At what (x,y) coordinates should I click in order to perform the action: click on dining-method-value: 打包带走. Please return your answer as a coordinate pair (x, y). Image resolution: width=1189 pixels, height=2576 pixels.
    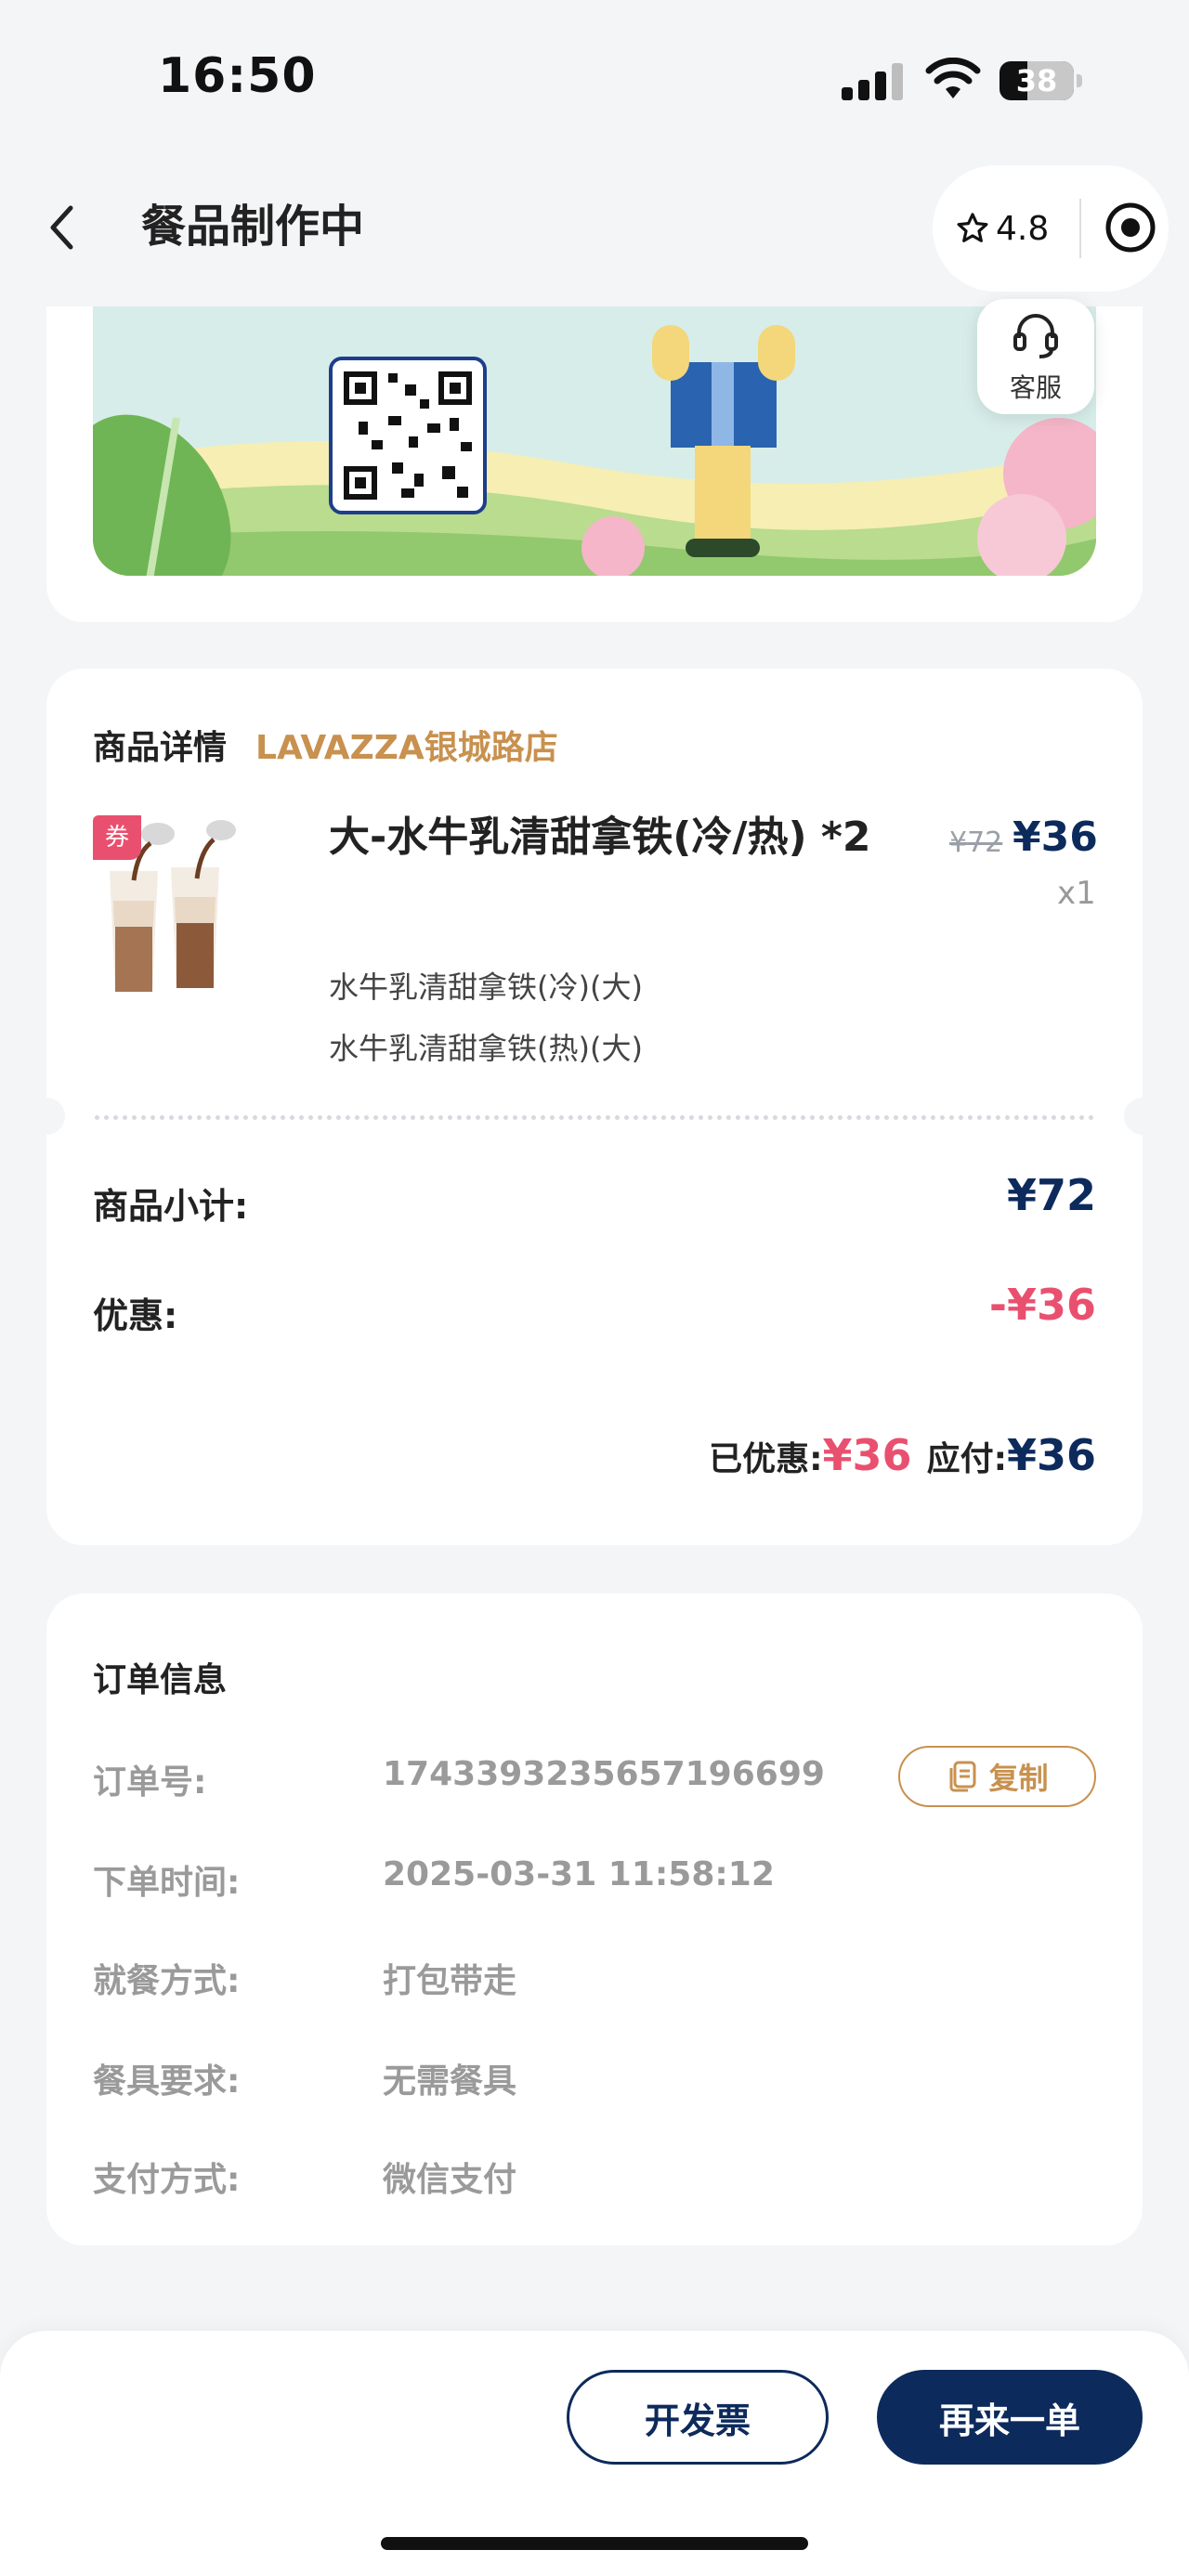
    Looking at the image, I should click on (450, 1981).